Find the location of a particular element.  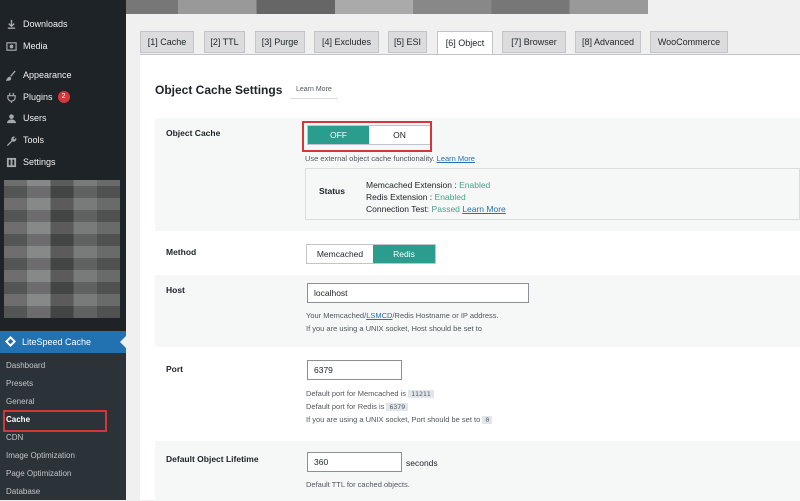

method-toggle: Memcached Redis is located at coordinates (371, 254).